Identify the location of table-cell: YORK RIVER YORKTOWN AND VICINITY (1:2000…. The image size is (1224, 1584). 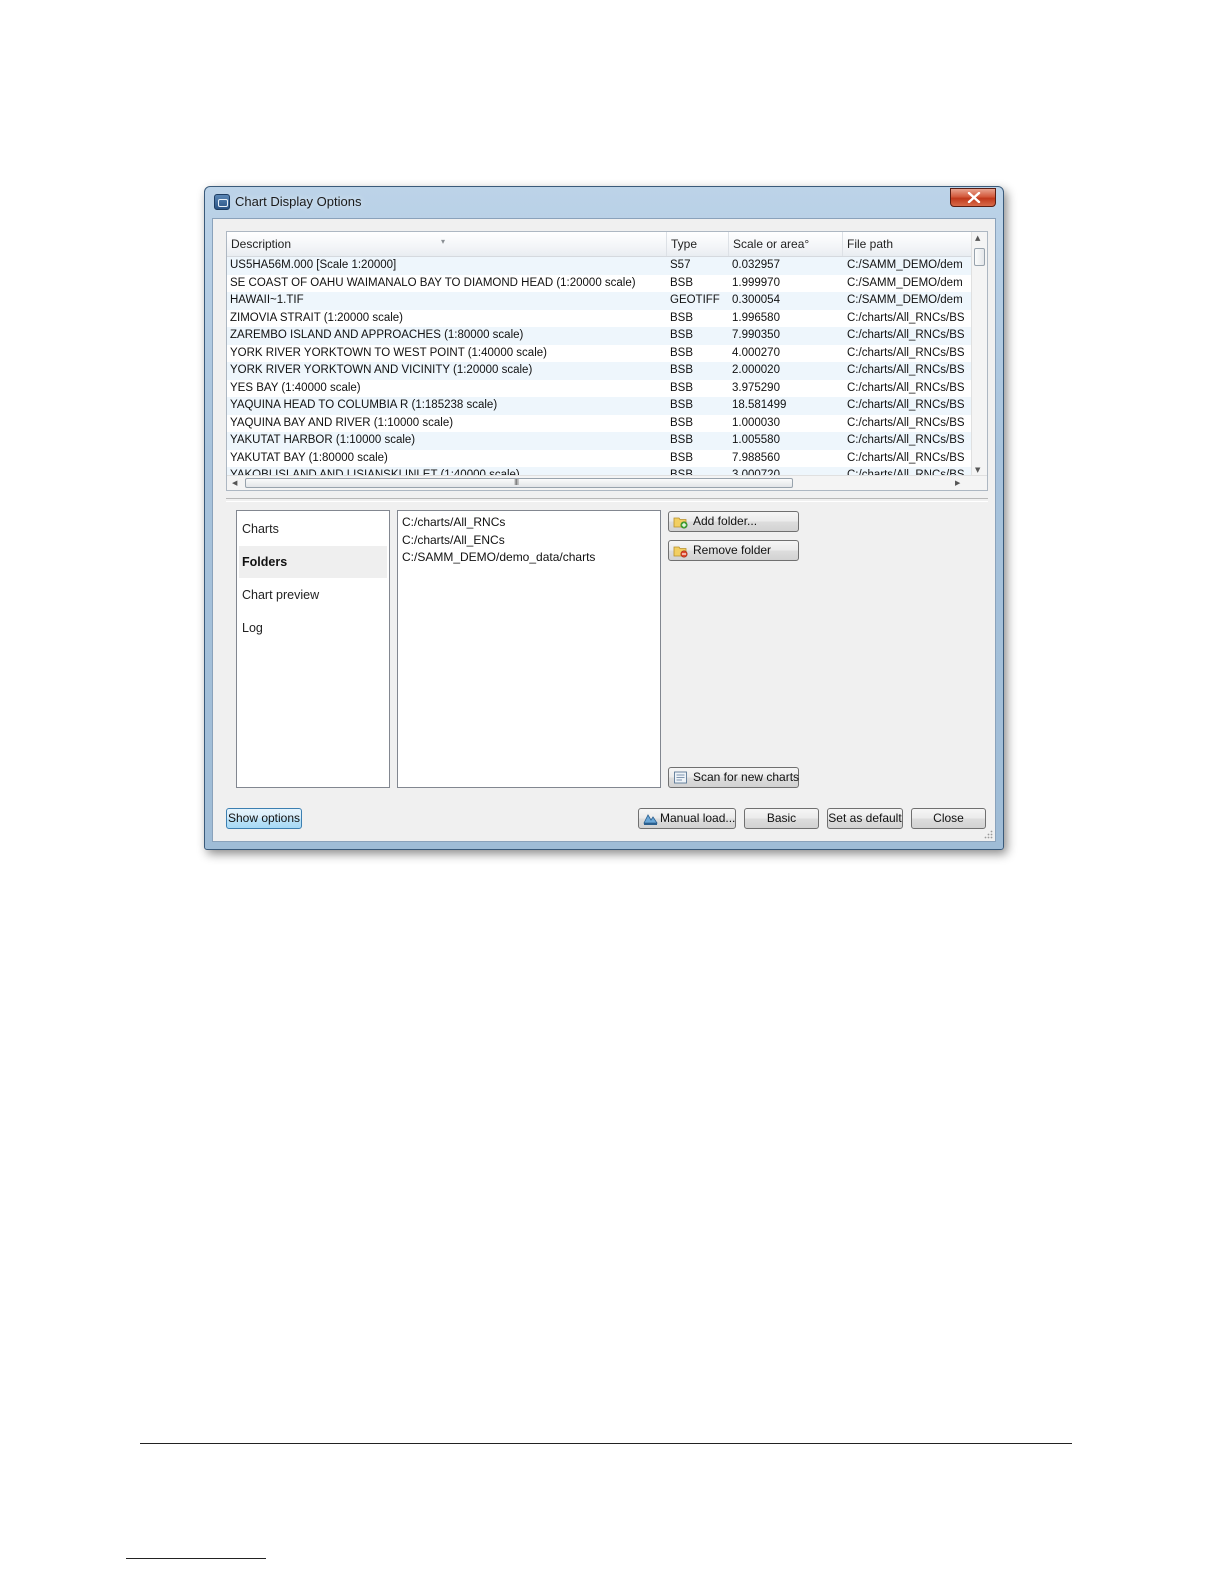
(381, 370).